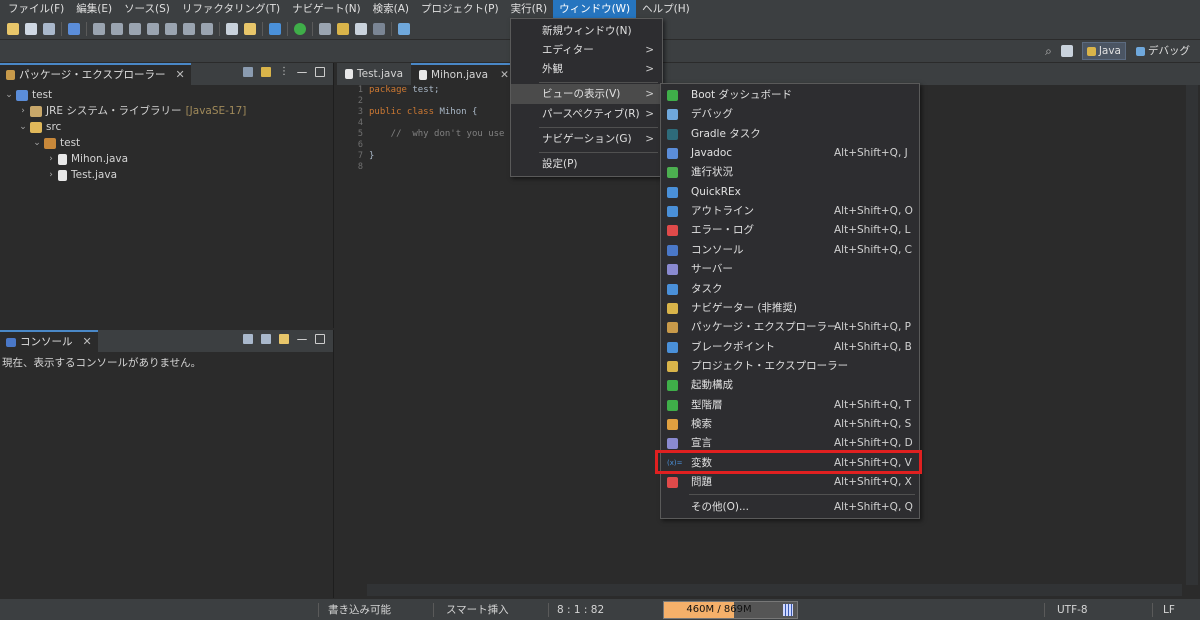 The width and height of the screenshot is (1200, 620). I want to click on gear-icon, so click(275, 28).